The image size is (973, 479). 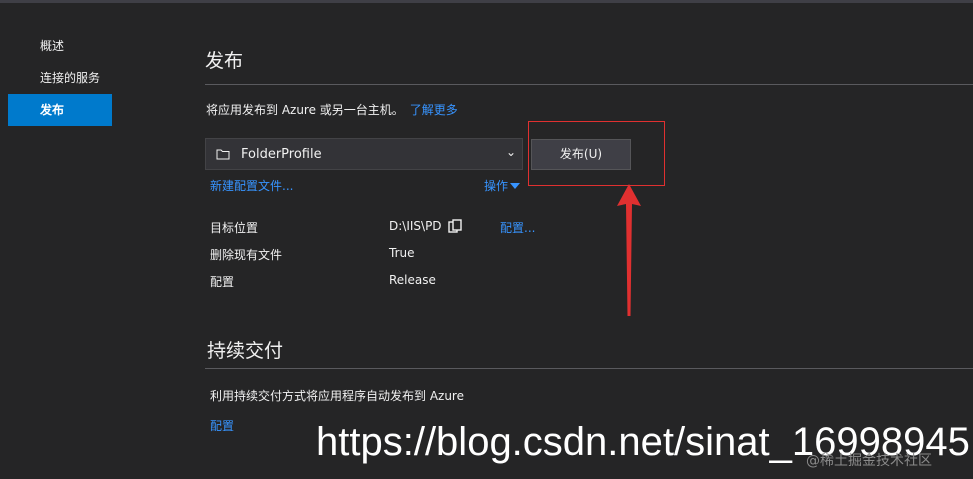 I want to click on delete-existing-files-value: True, so click(x=402, y=253).